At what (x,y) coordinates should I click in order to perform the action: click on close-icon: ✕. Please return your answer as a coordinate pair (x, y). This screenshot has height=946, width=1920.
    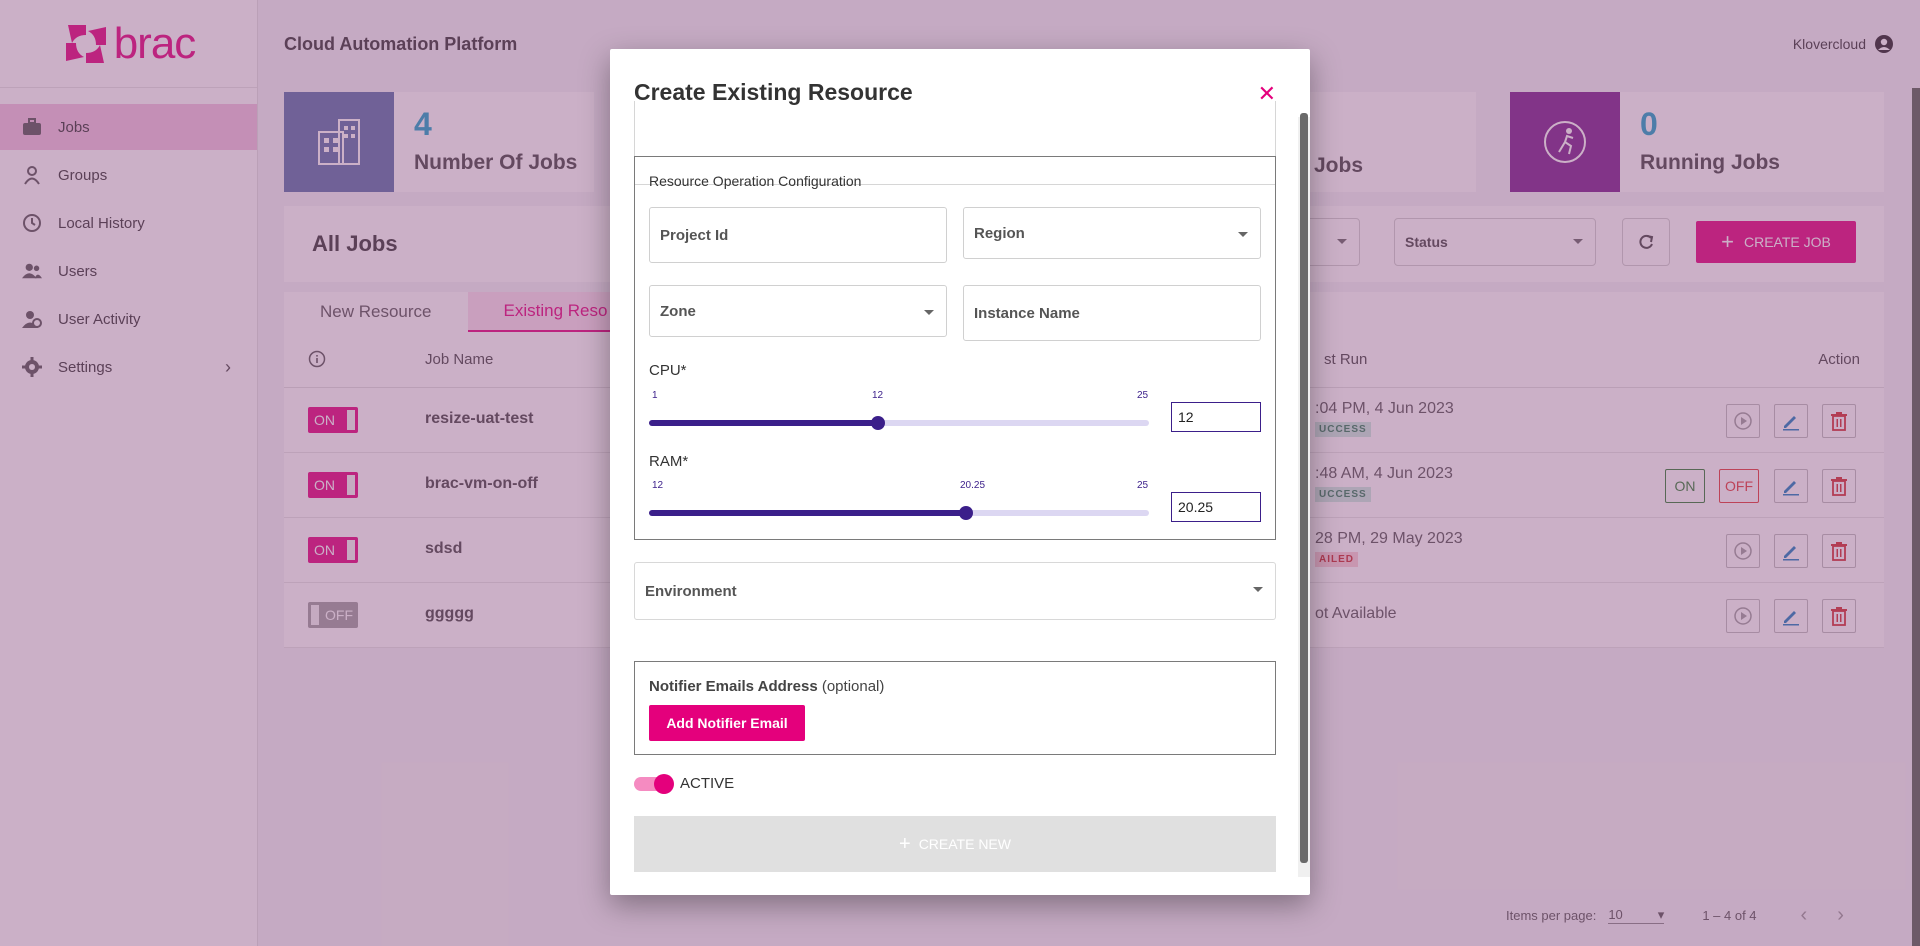
    Looking at the image, I should click on (1267, 94).